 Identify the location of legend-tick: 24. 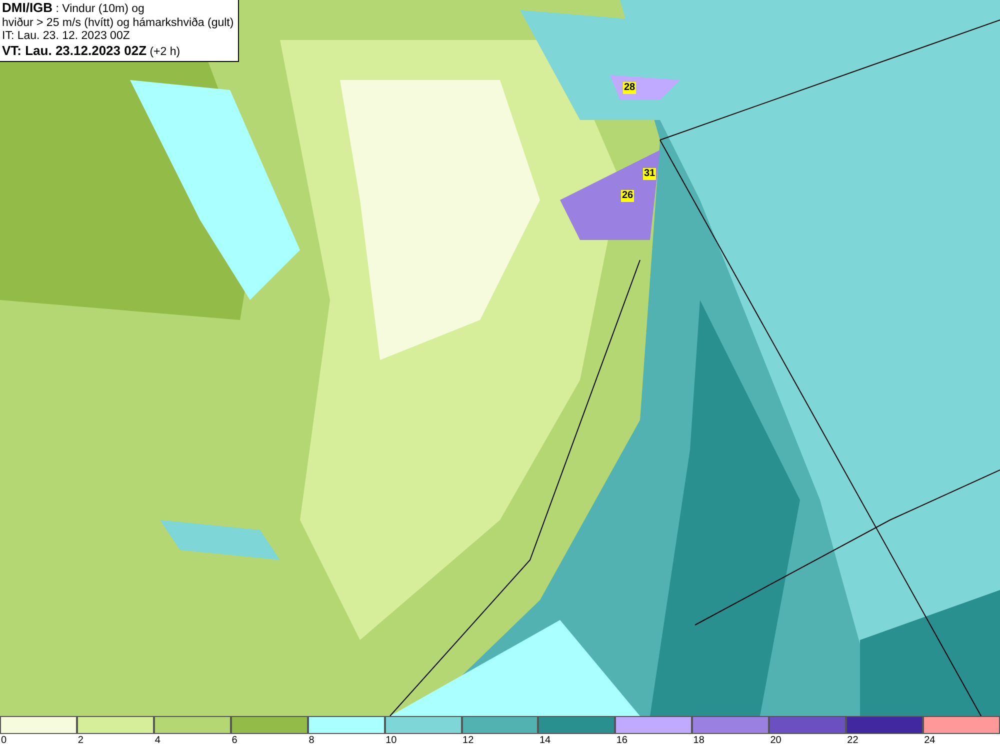
(929, 740).